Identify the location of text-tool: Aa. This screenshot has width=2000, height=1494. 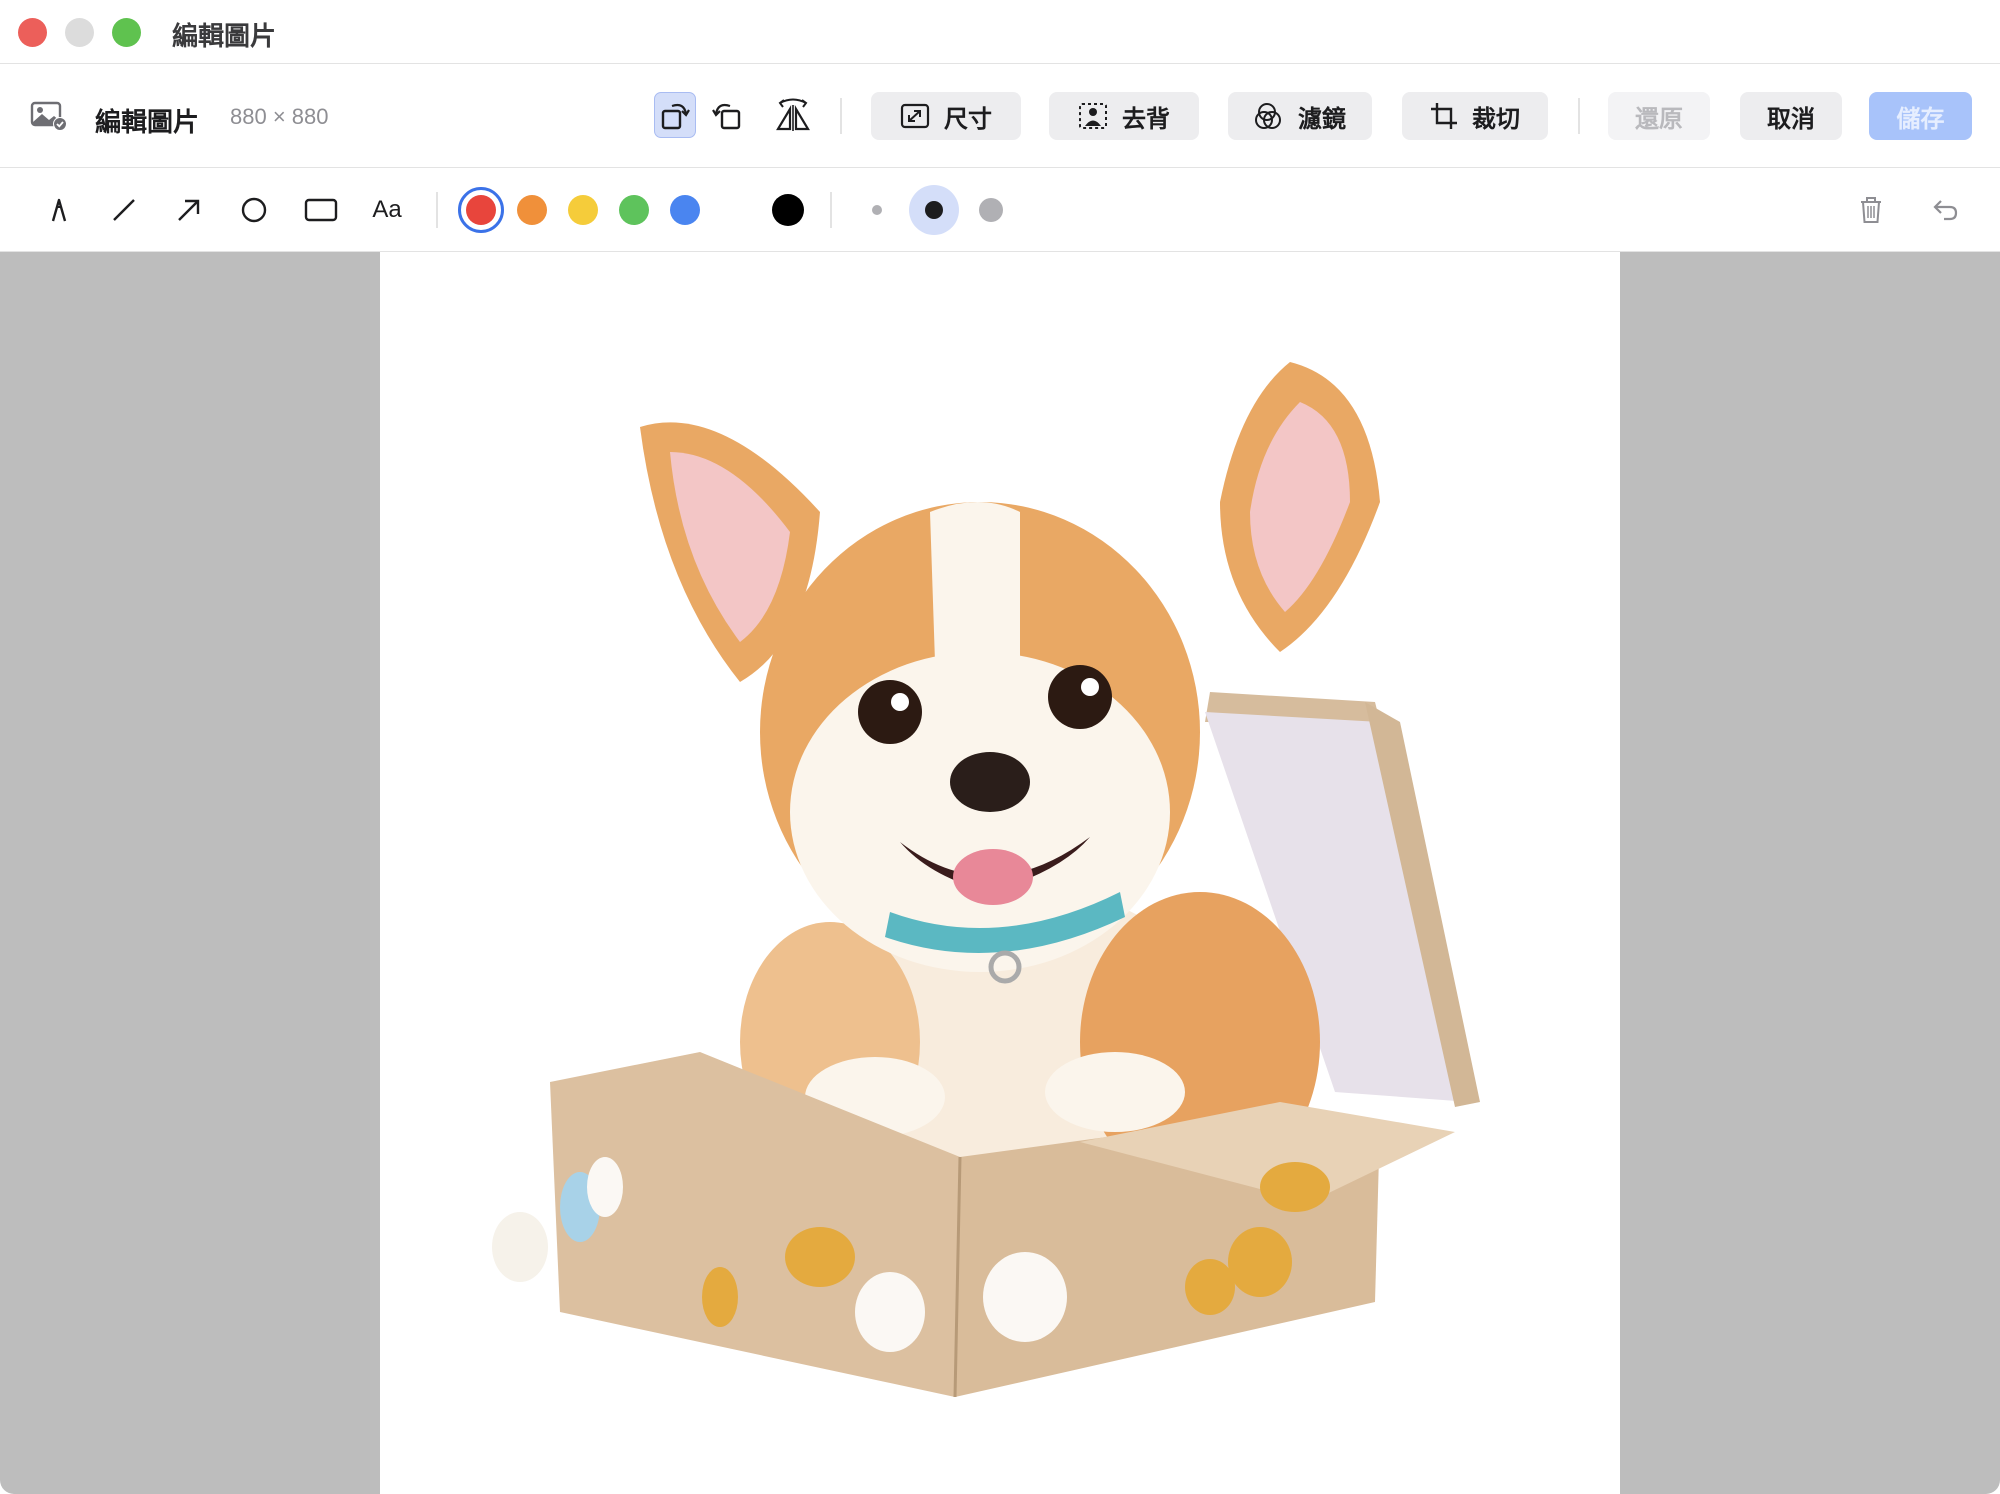
(387, 210).